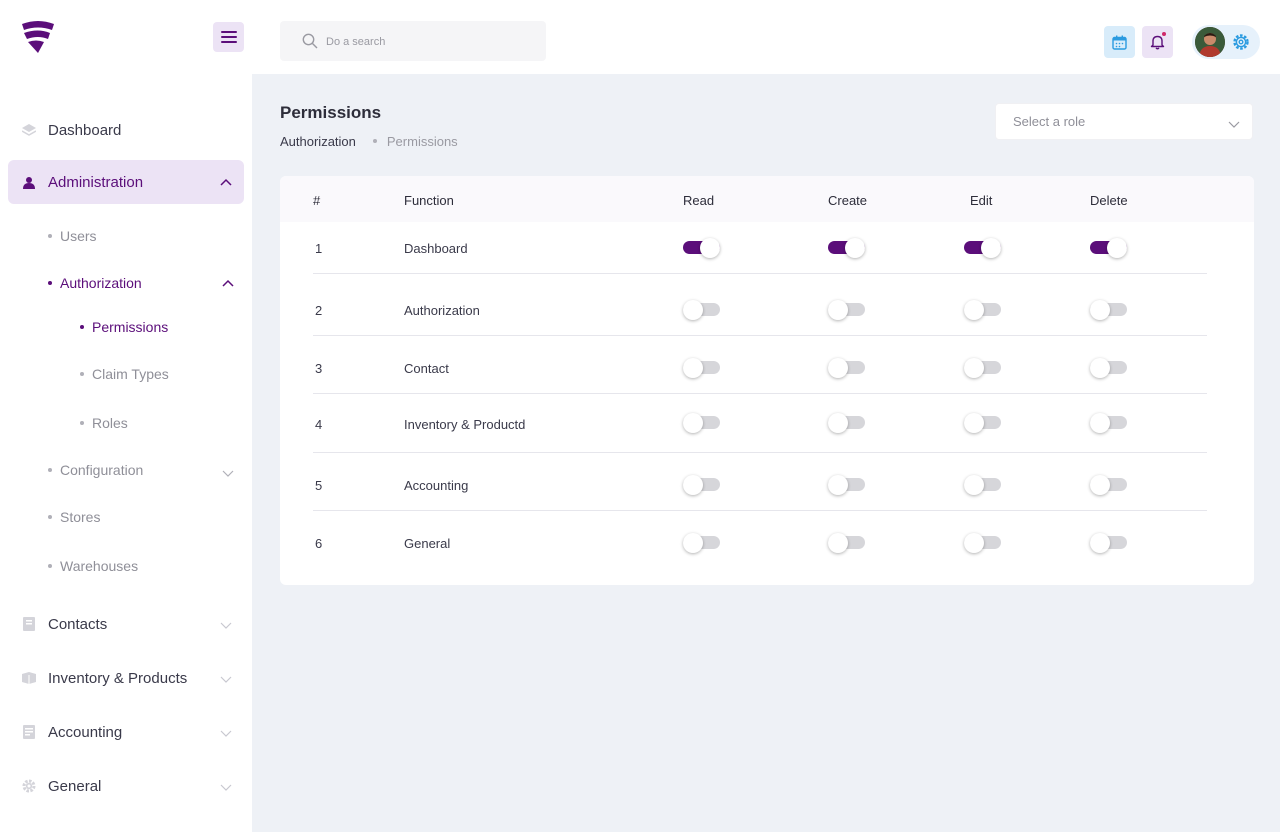 Image resolution: width=1280 pixels, height=832 pixels. Describe the element at coordinates (110, 423) in the screenshot. I see `sub-label-roles: Roles` at that location.